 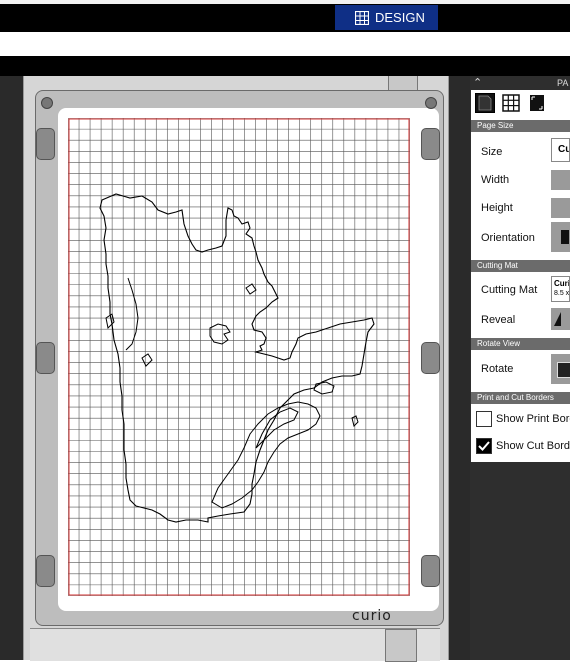 I want to click on rotate-icon, so click(x=563, y=370).